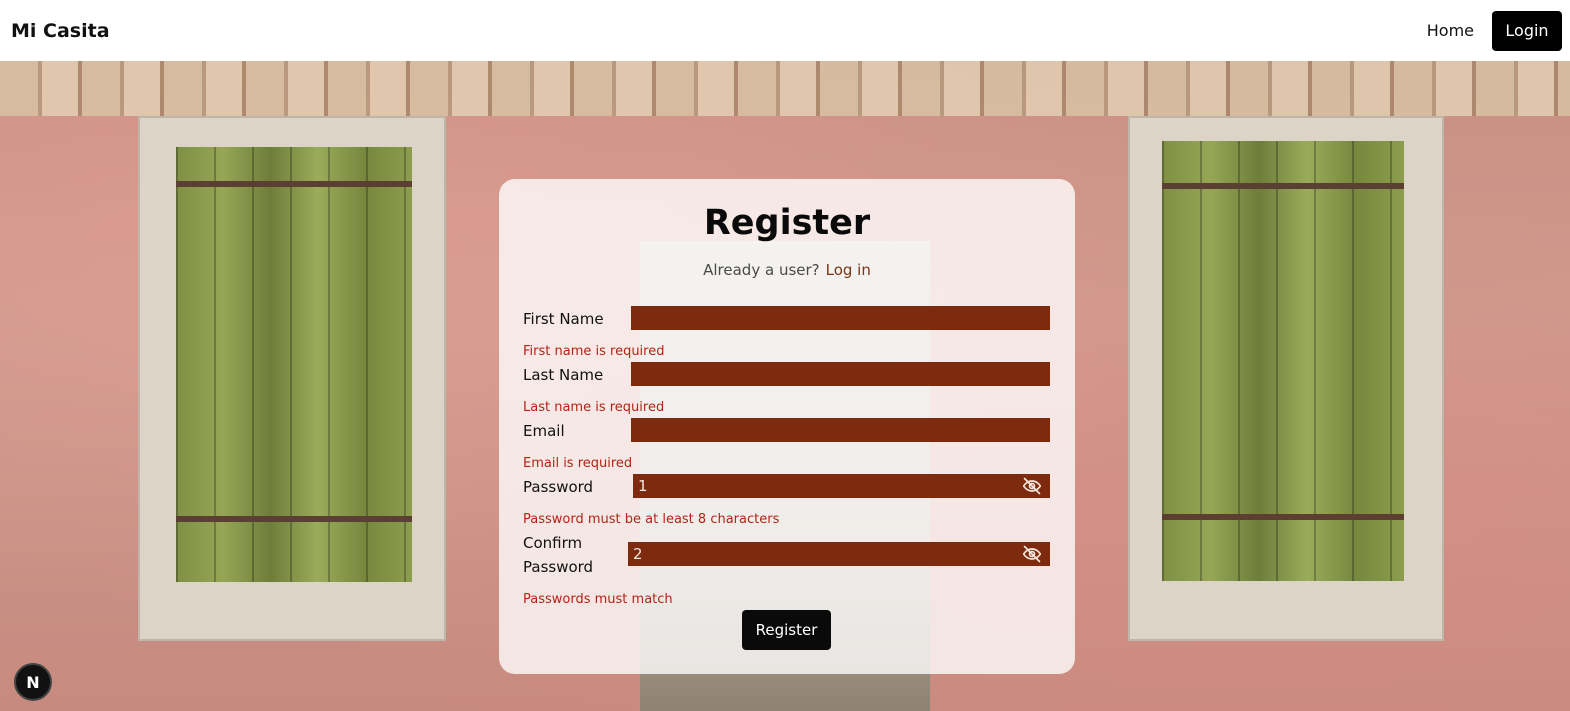  Describe the element at coordinates (558, 567) in the screenshot. I see `confirm-label-line2: Password` at that location.